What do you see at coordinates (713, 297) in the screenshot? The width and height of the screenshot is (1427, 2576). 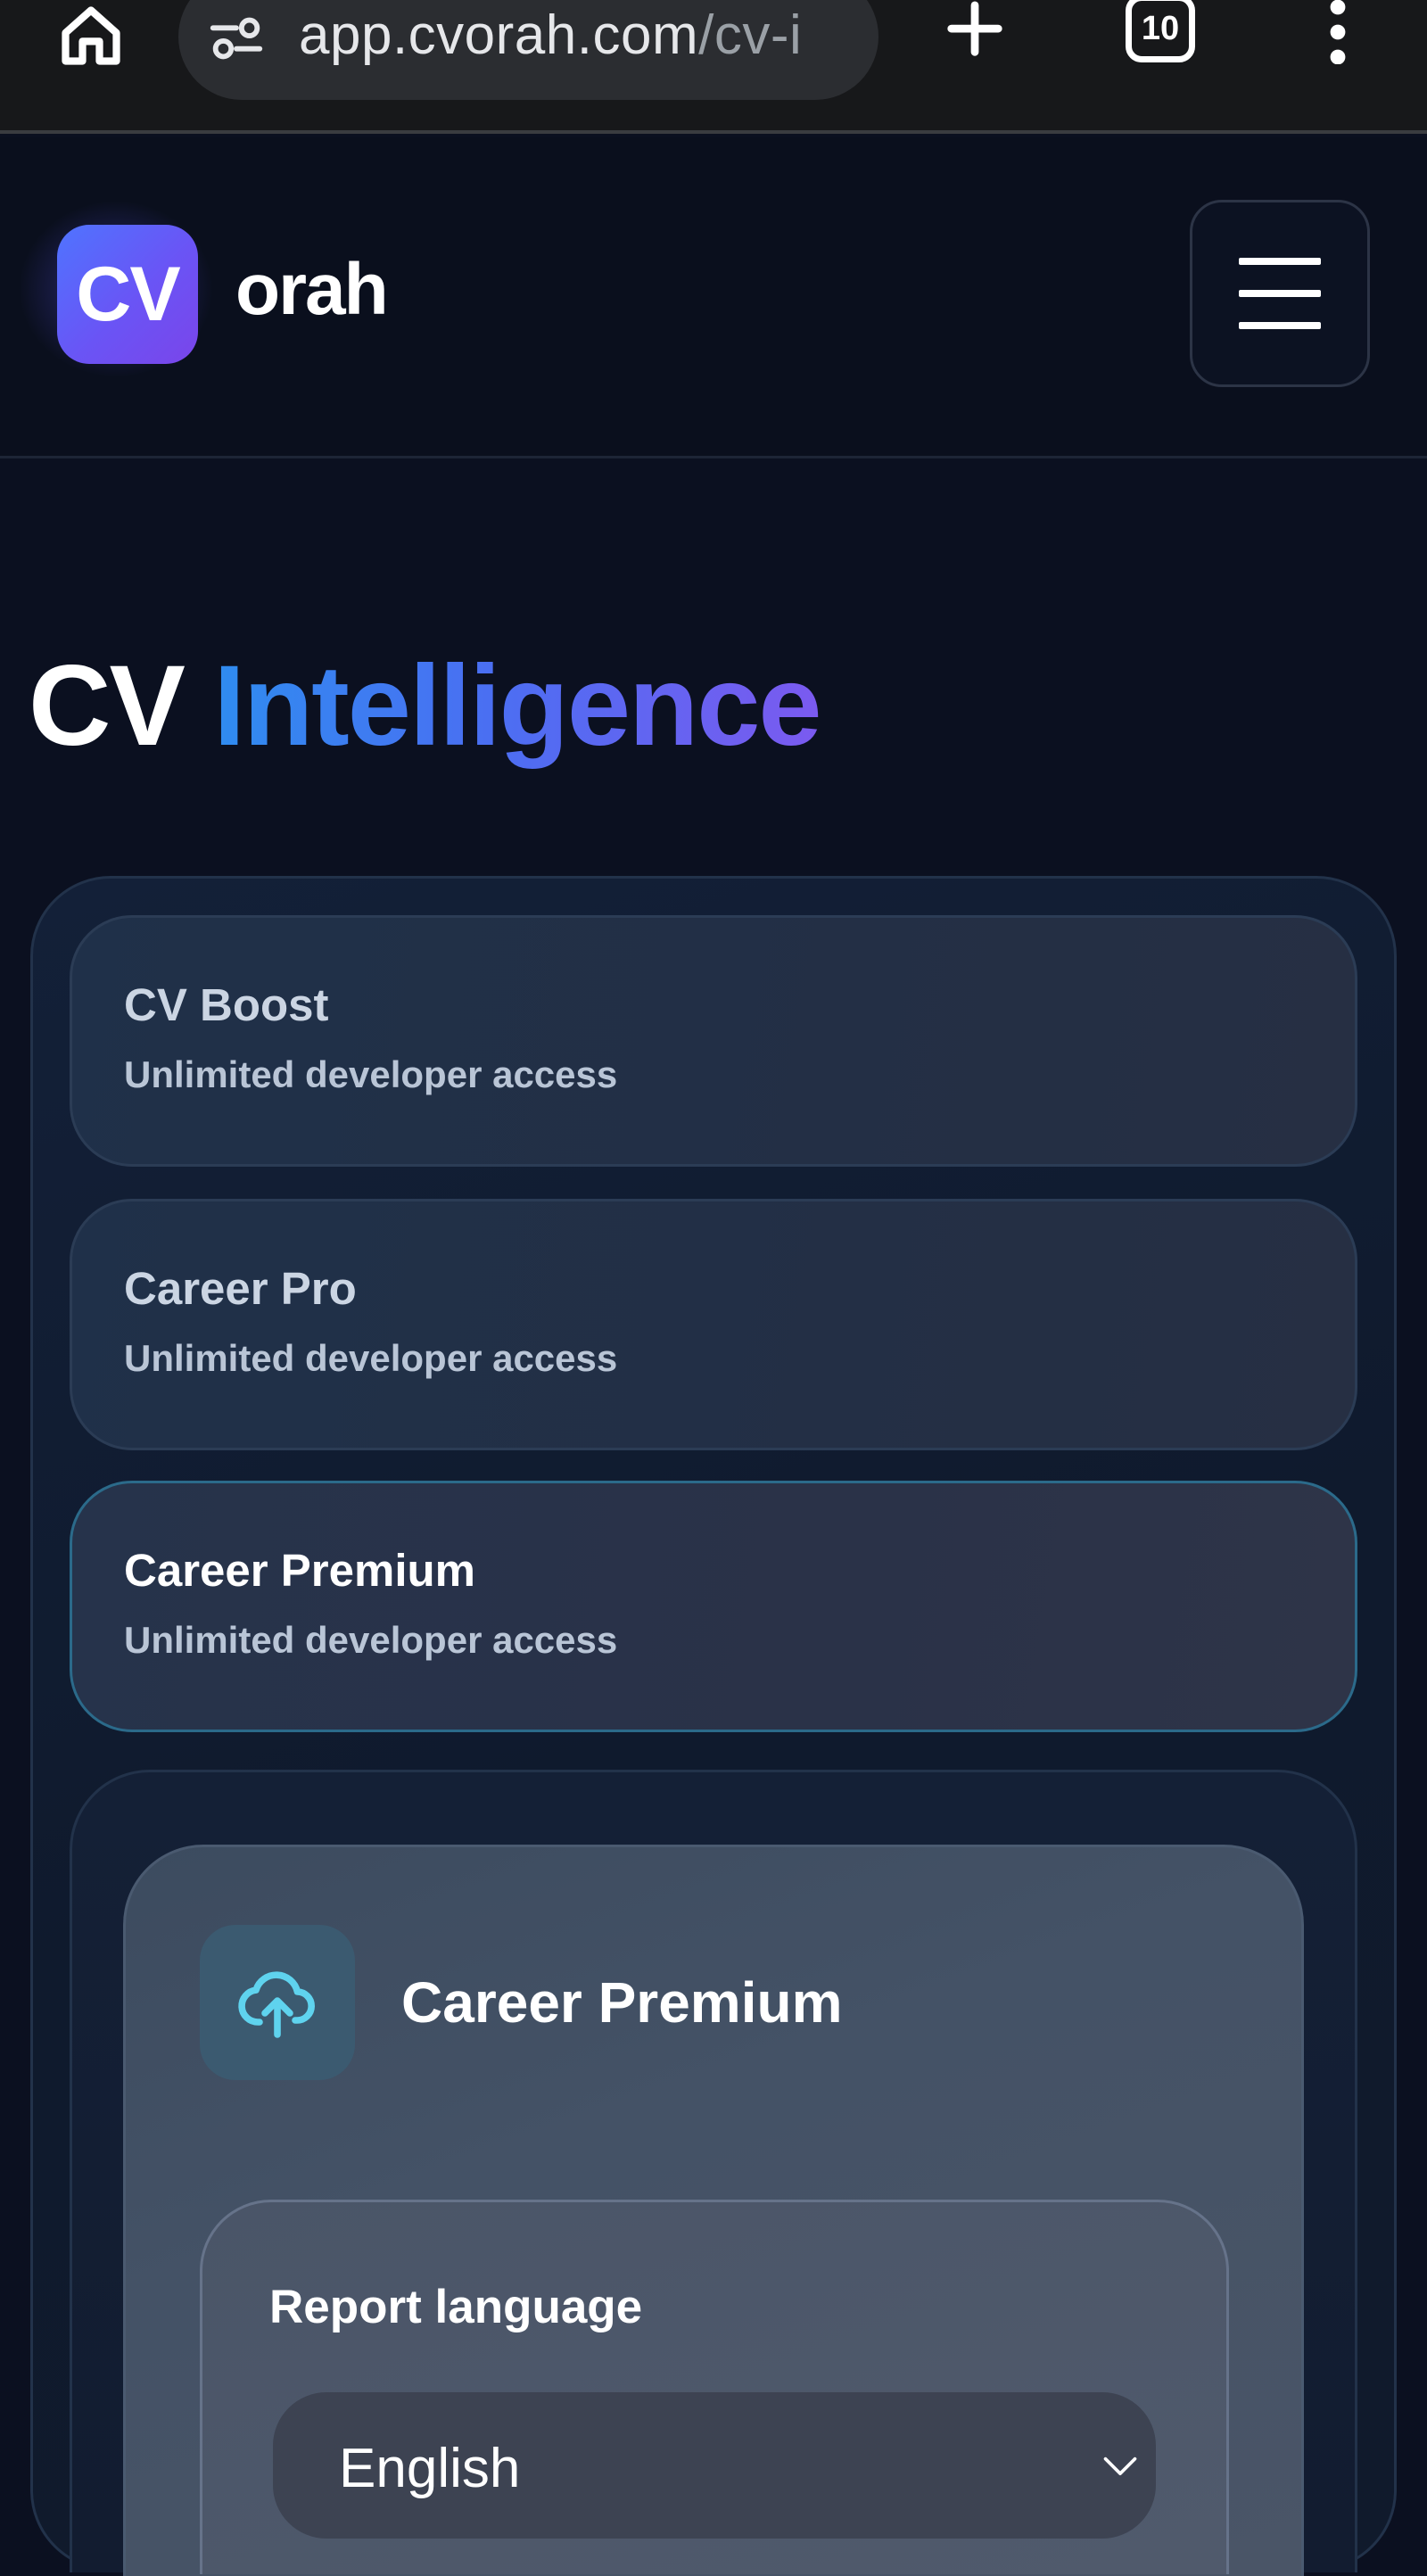 I see `site-header: CV orah` at bounding box center [713, 297].